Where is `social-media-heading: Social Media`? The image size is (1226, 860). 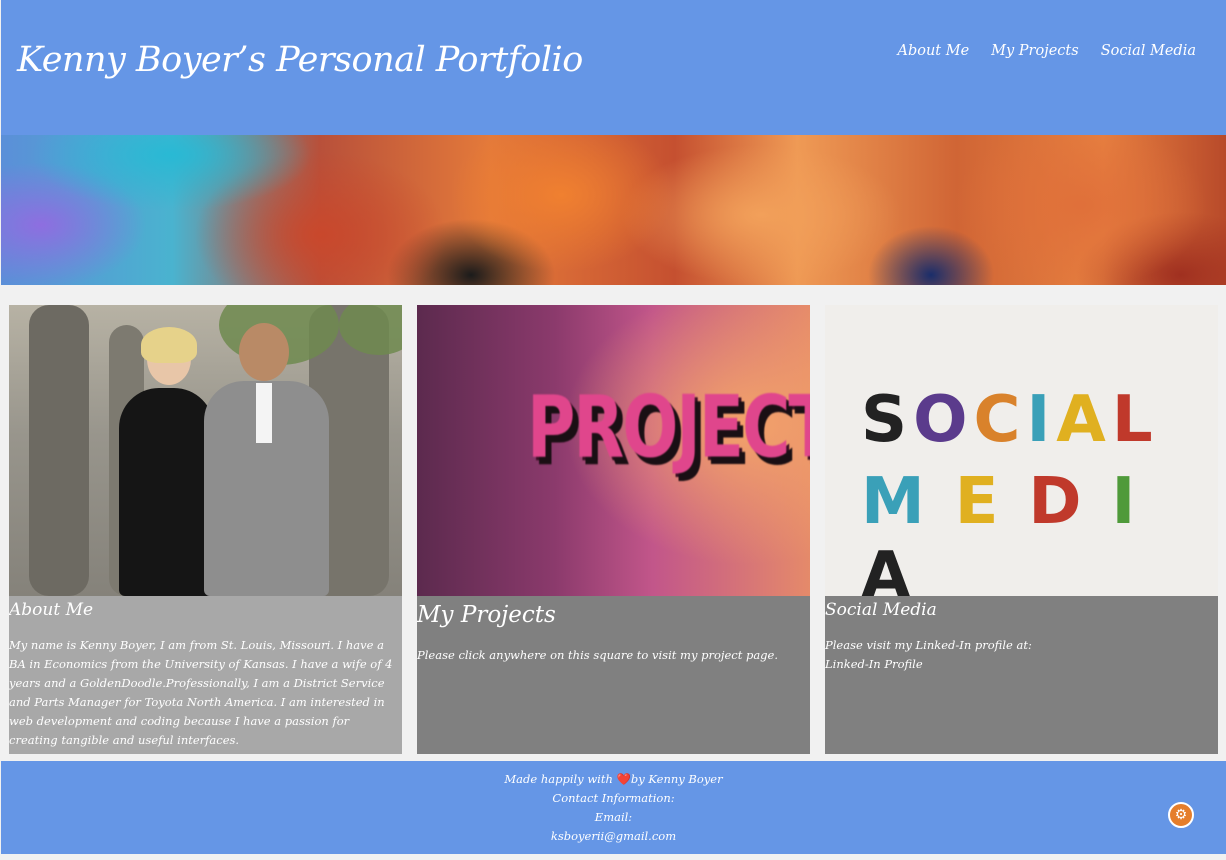
social-media-heading: Social Media is located at coordinates (881, 610).